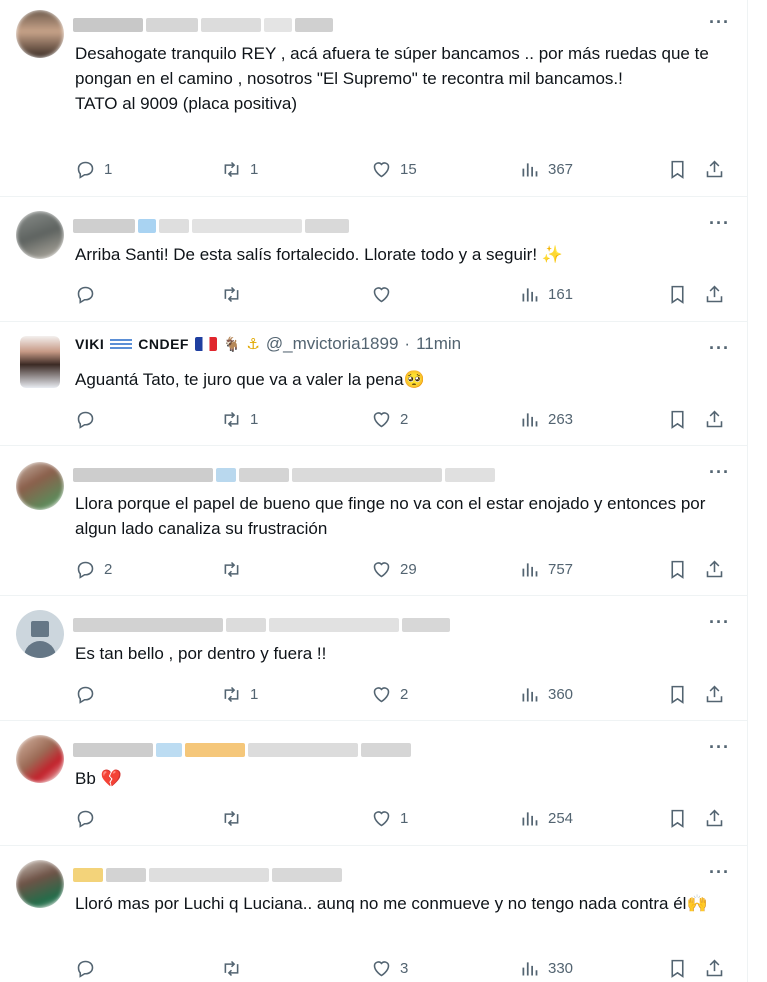  What do you see at coordinates (546, 419) in the screenshot?
I see `views-button: 263` at bounding box center [546, 419].